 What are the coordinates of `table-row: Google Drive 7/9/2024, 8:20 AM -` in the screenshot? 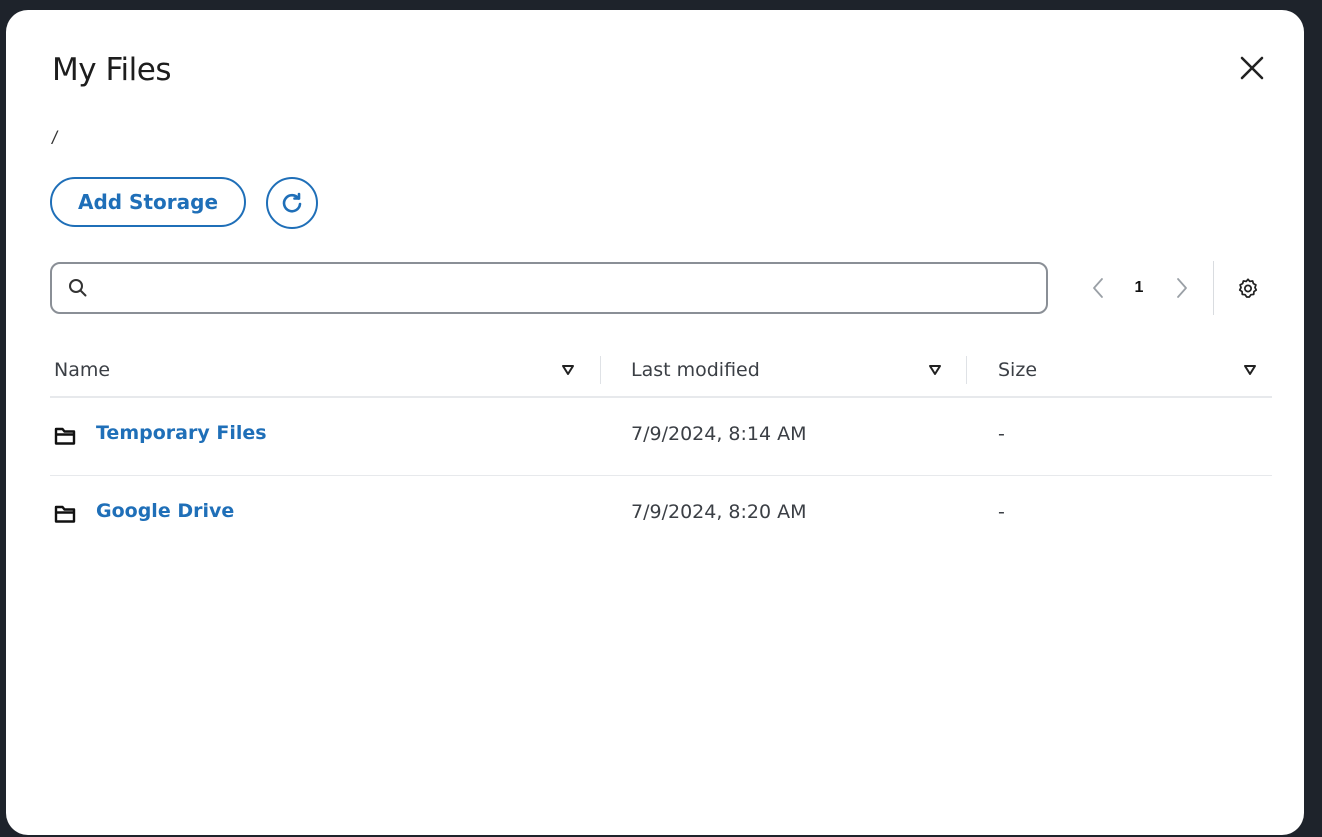 It's located at (661, 515).